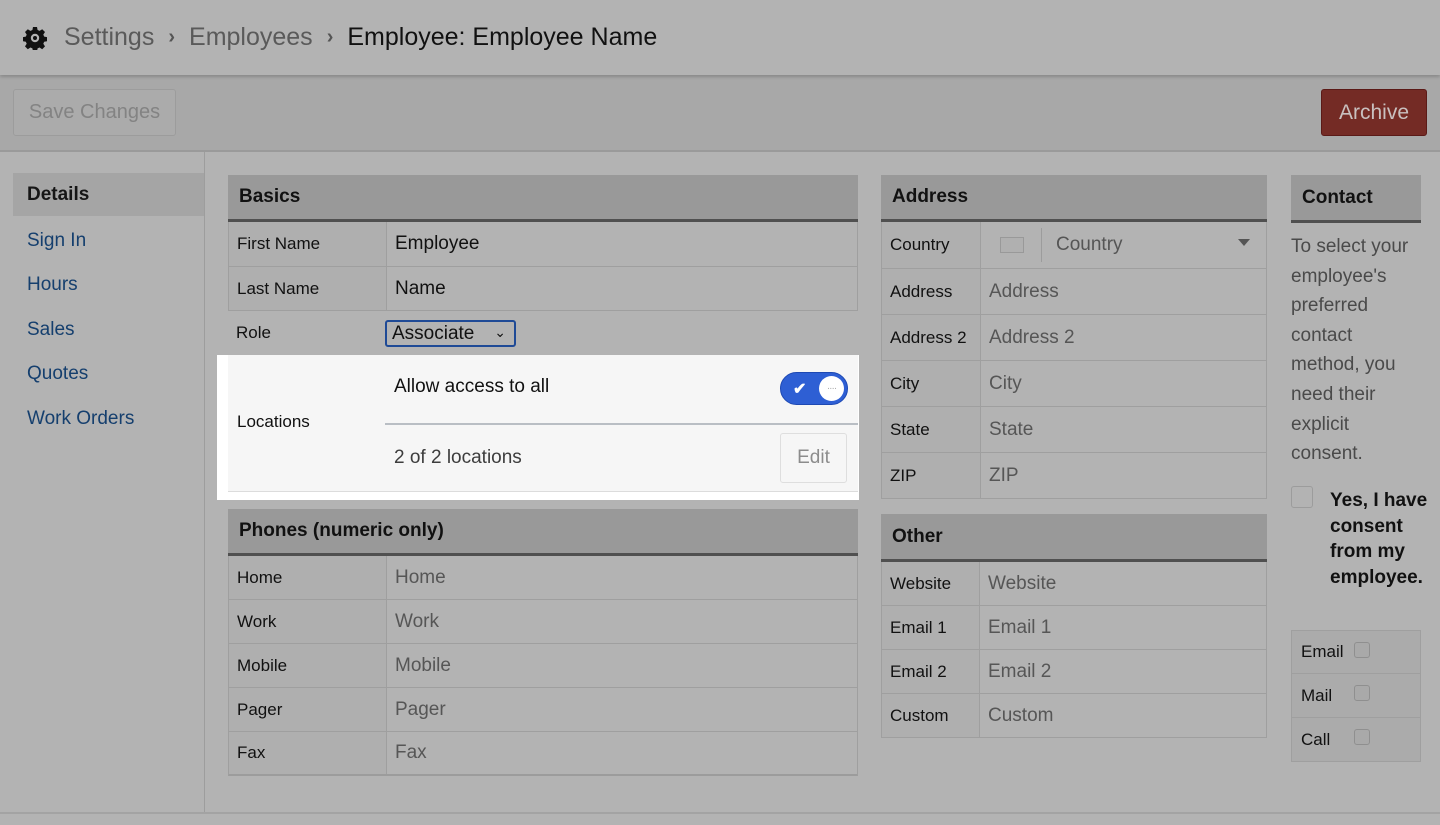 This screenshot has width=1440, height=825. I want to click on phone-row-home: Home Home, so click(543, 578).